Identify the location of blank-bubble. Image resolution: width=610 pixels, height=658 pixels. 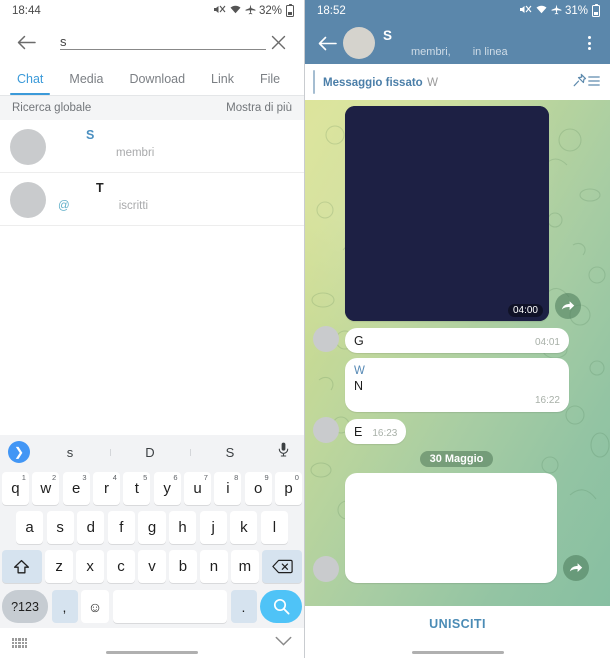
(451, 528).